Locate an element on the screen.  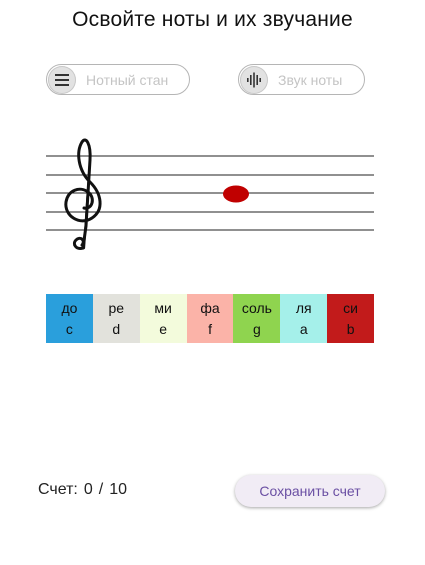
page-title: Освойте ноты и их звучание is located at coordinates (212, 19).